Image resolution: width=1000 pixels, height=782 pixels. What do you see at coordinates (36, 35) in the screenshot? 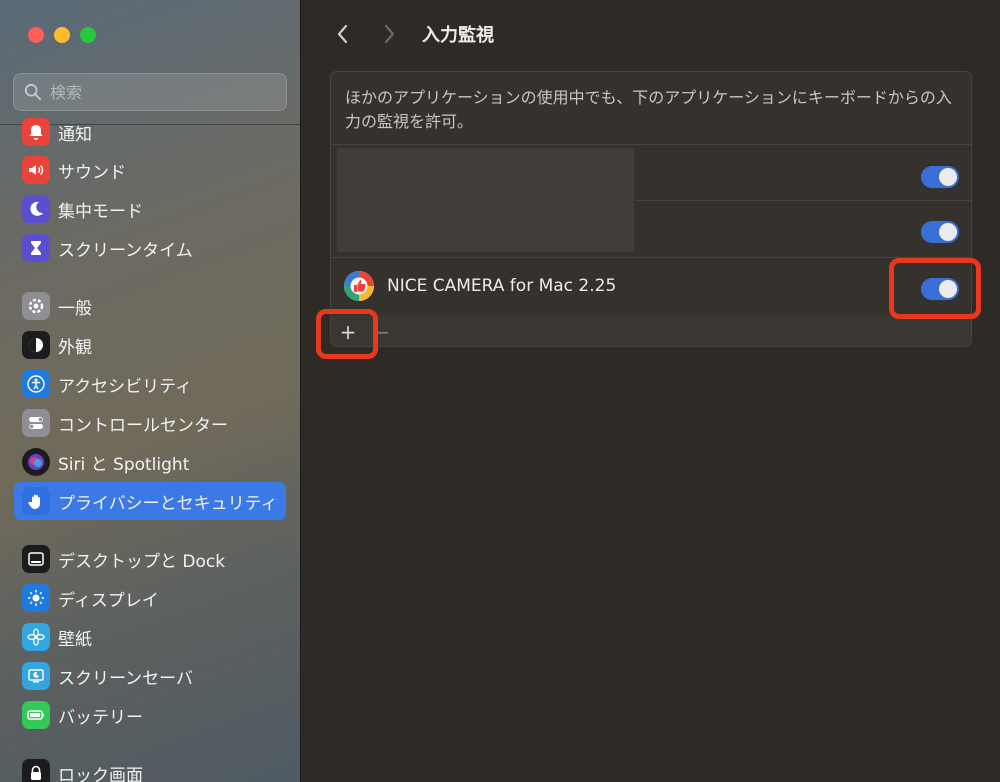
I see `close-window-button` at bounding box center [36, 35].